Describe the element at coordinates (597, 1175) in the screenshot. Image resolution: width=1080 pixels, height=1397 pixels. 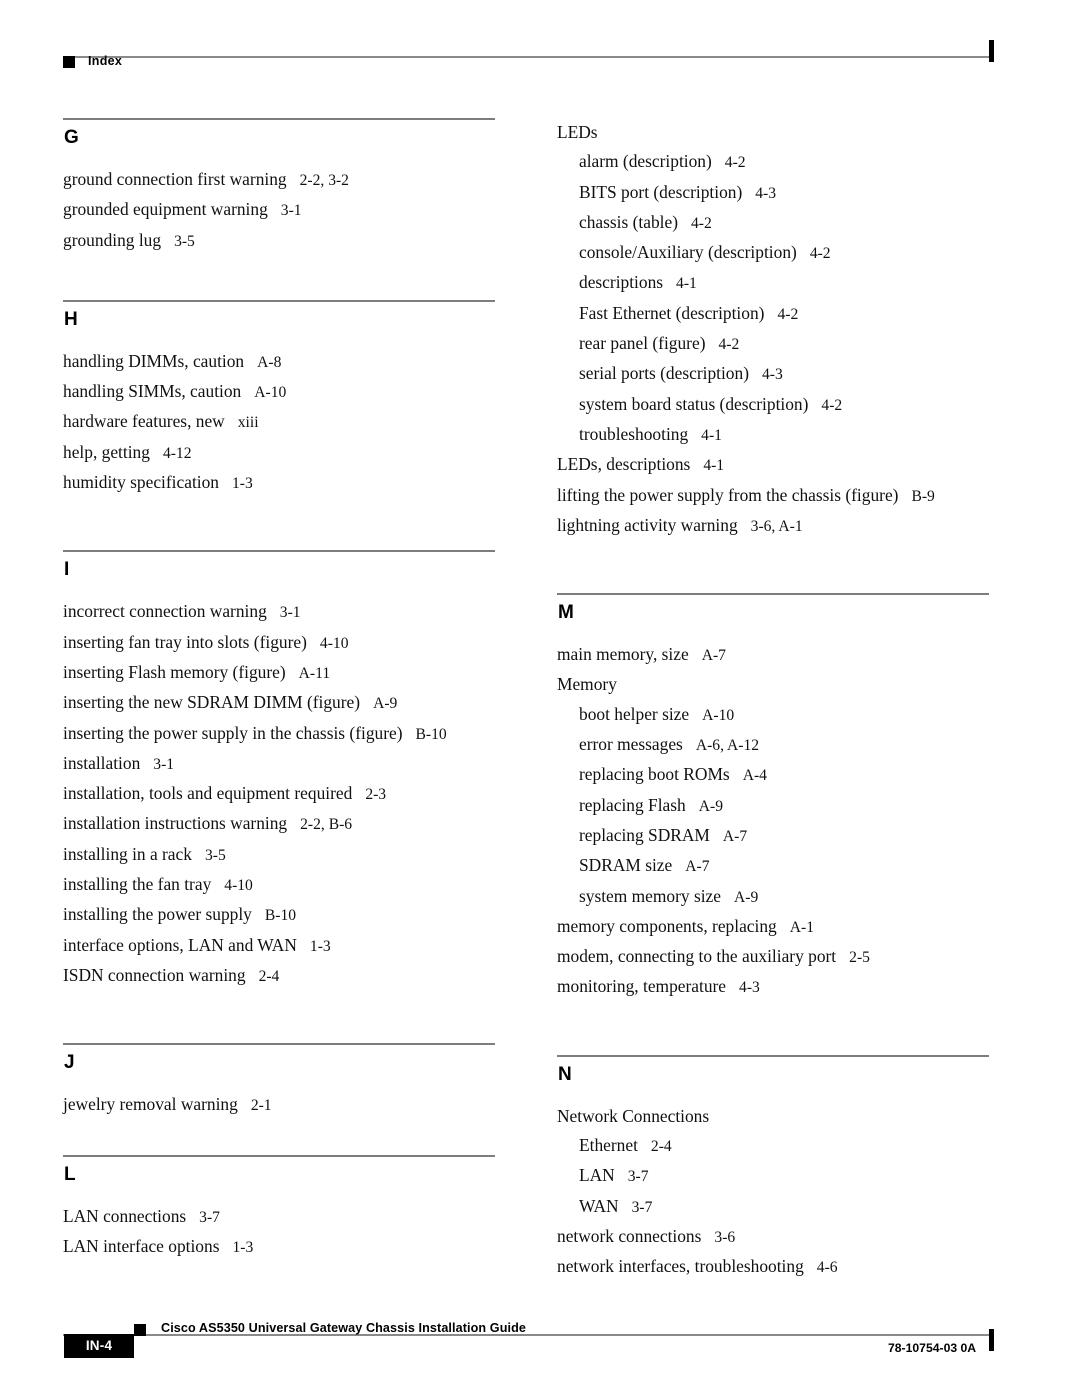
I see `entry-term: LAN` at that location.